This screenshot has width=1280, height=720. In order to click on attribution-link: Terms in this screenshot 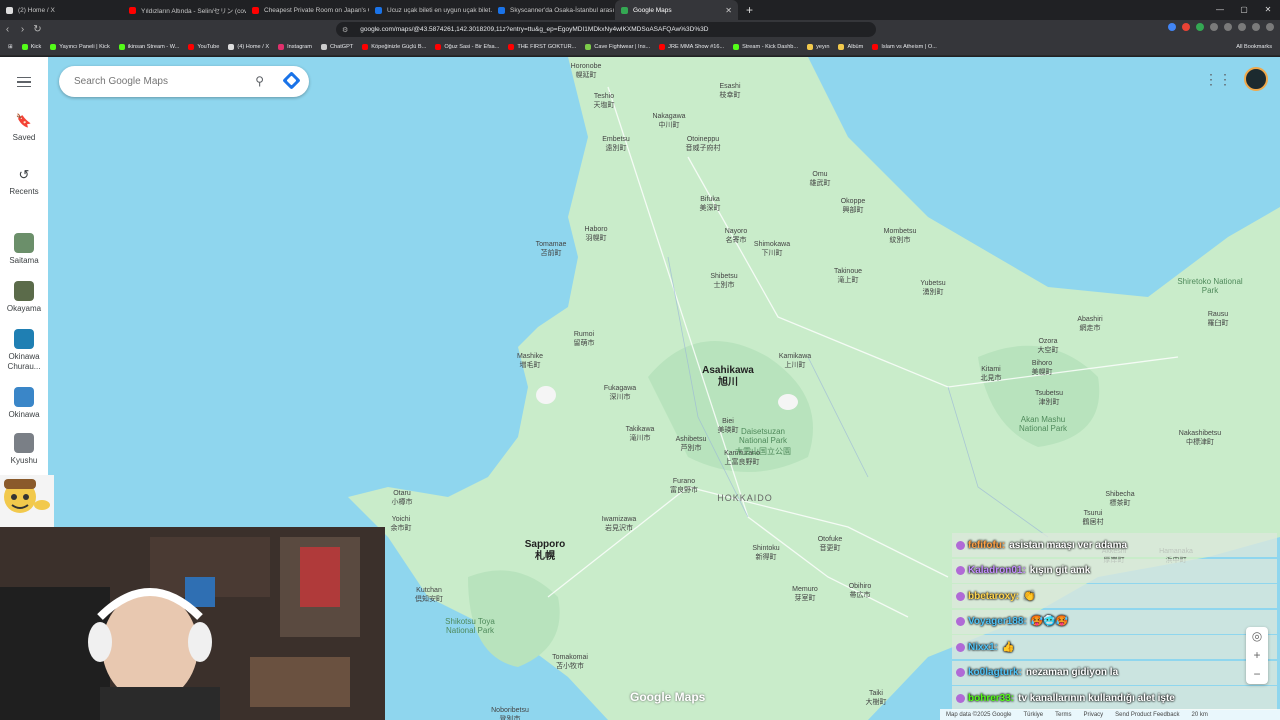, I will do `click(1063, 715)`.